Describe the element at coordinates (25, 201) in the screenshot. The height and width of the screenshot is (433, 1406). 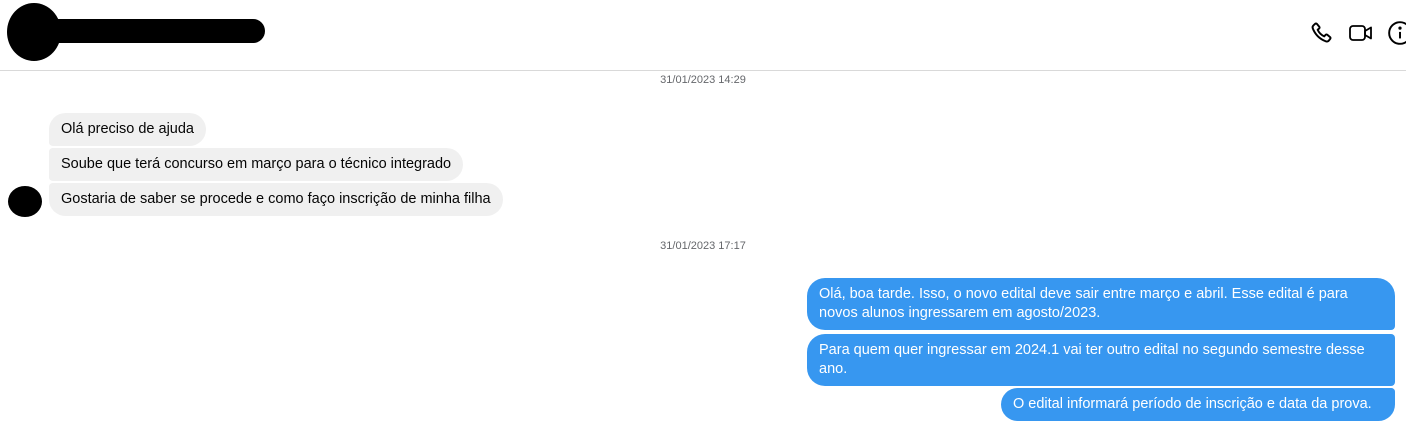
I see `sender-avatar` at that location.